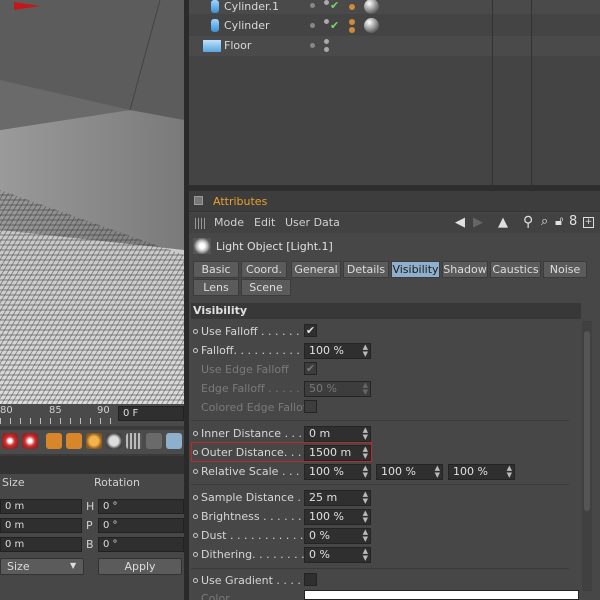 The image size is (600, 600). I want to click on edge-falloff-field: 50 % ▲ ▼, so click(337, 389).